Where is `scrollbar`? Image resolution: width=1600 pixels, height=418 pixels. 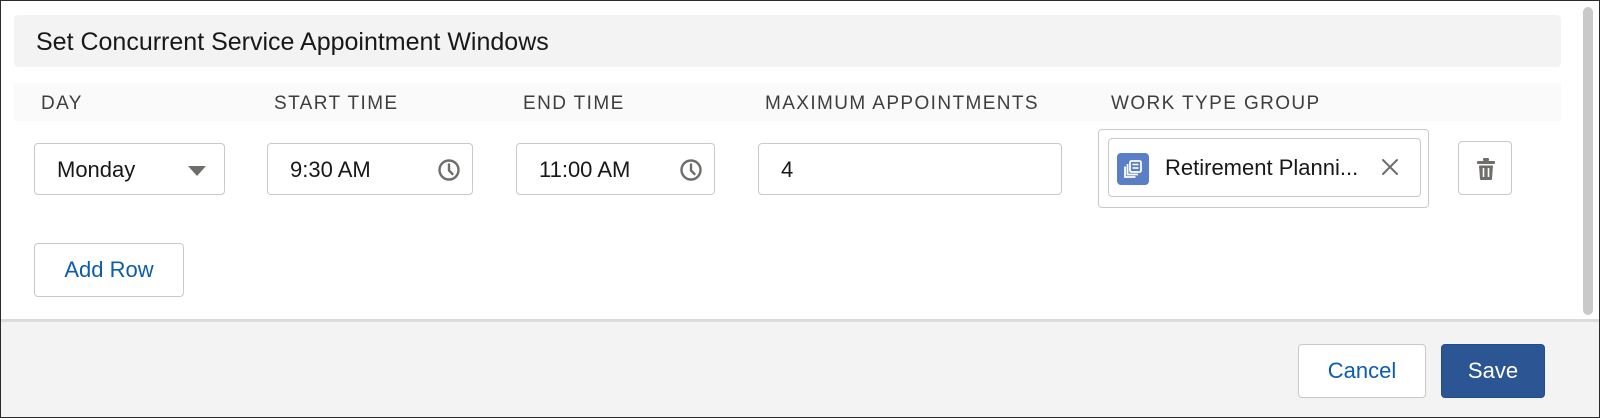 scrollbar is located at coordinates (1588, 161).